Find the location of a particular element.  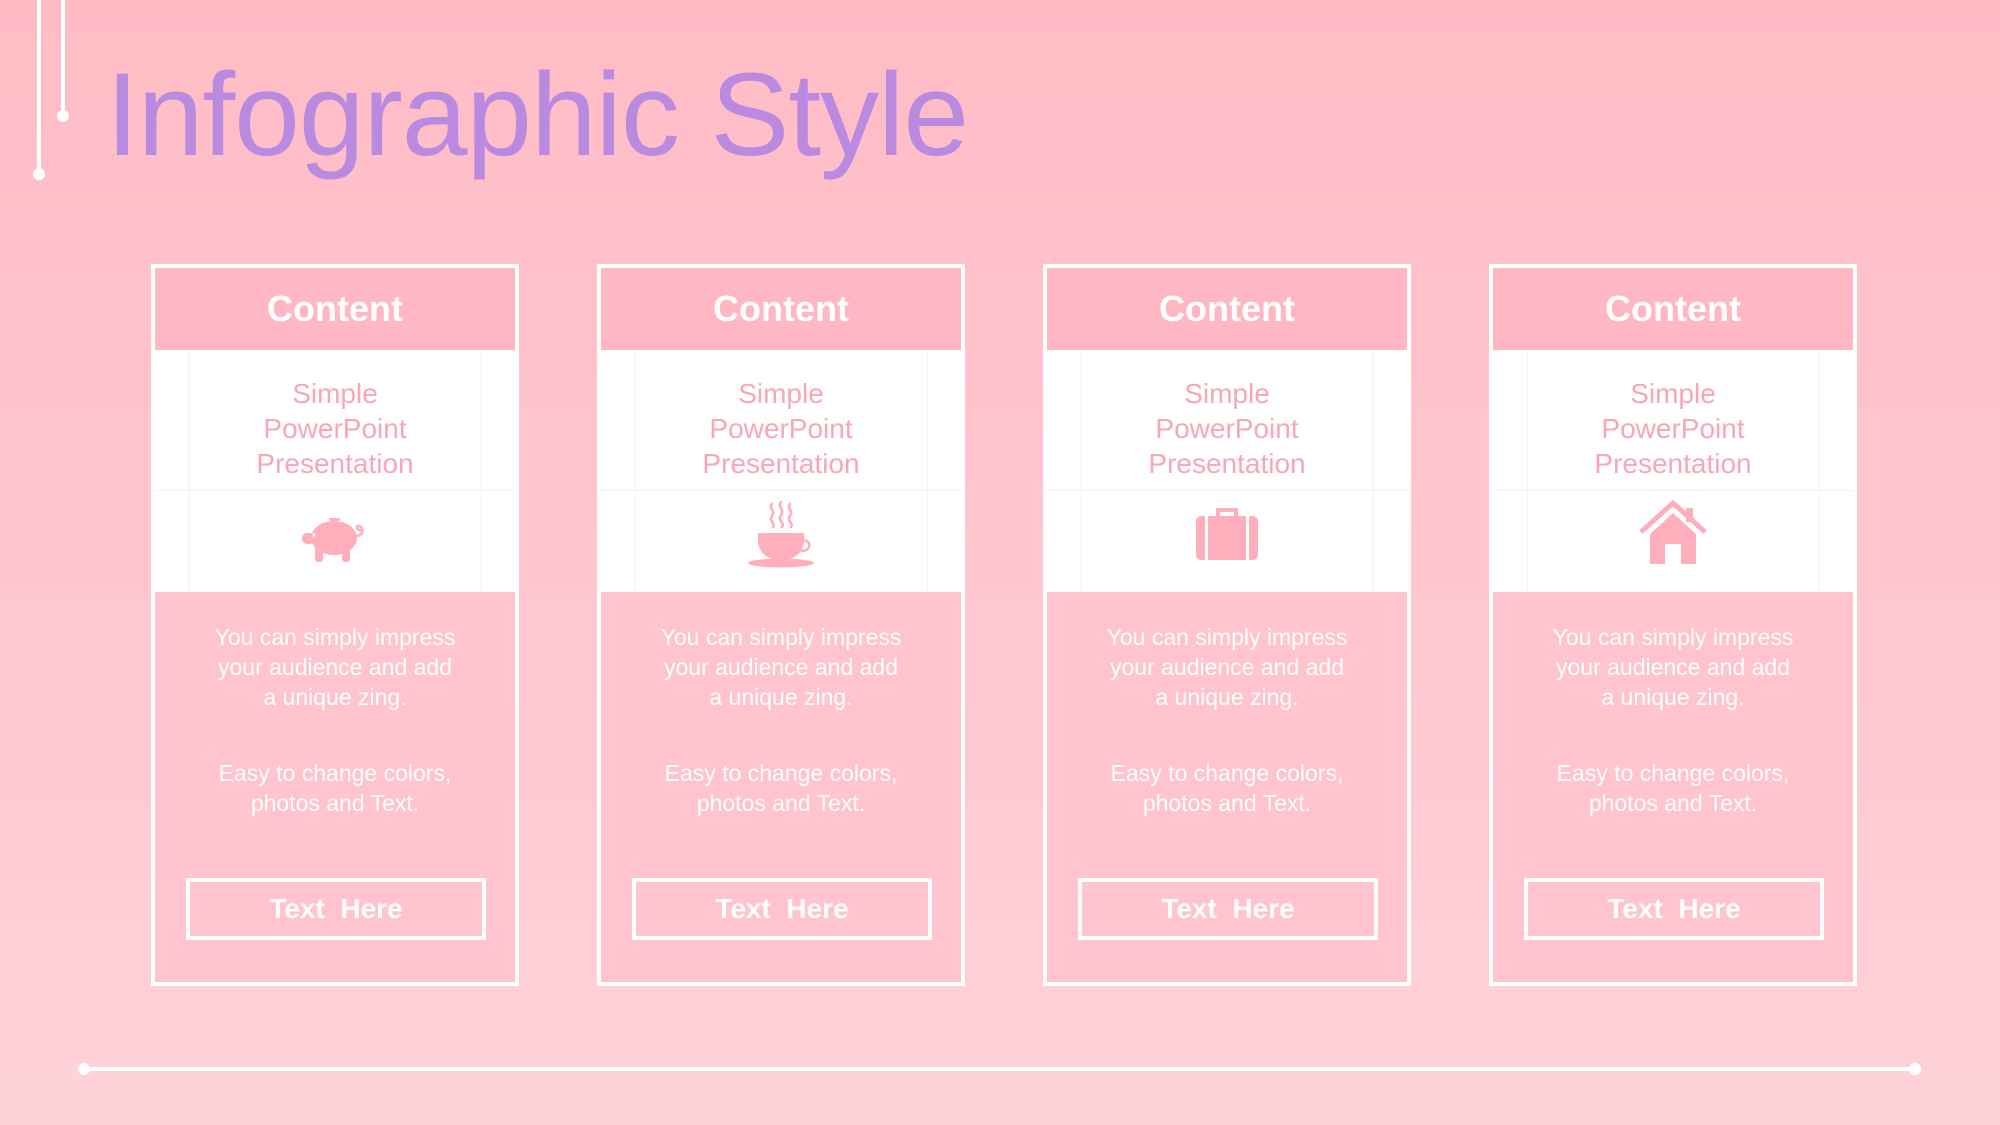

coffee-cup-icon is located at coordinates (781, 535).